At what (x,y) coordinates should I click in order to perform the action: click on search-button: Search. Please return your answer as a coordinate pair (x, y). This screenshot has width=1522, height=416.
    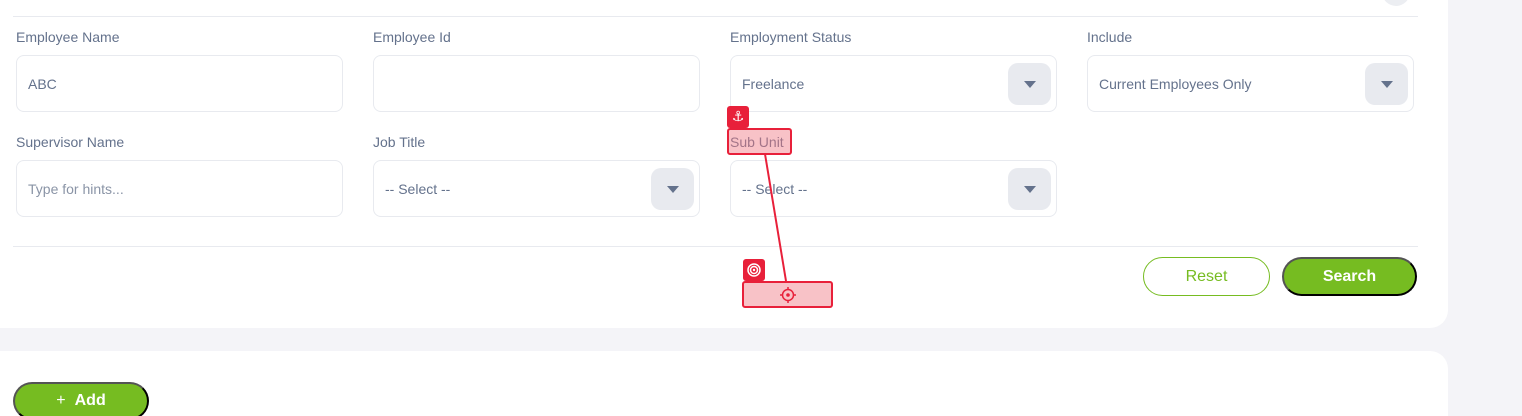
    Looking at the image, I should click on (1349, 276).